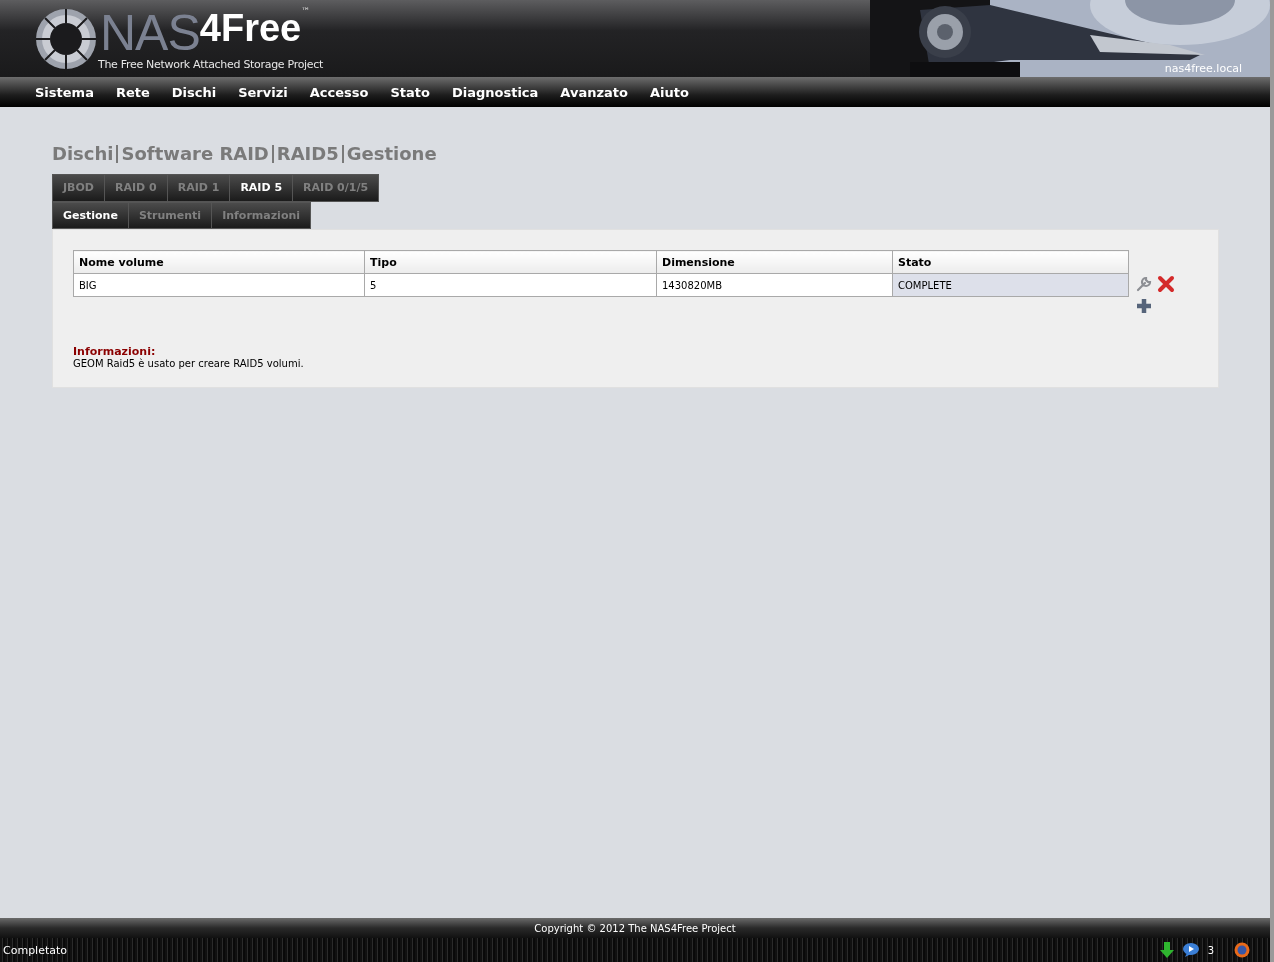 This screenshot has width=1274, height=962. I want to click on download-arrow-icon, so click(1166, 950).